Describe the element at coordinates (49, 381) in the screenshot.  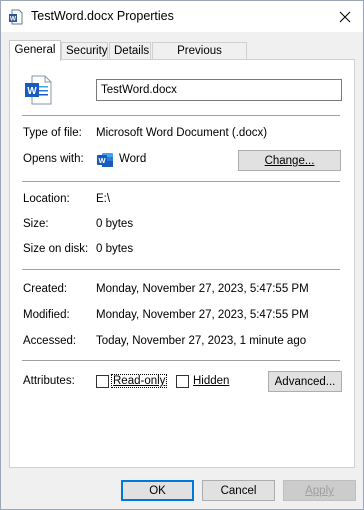
I see `attributes-label: Attributes:` at that location.